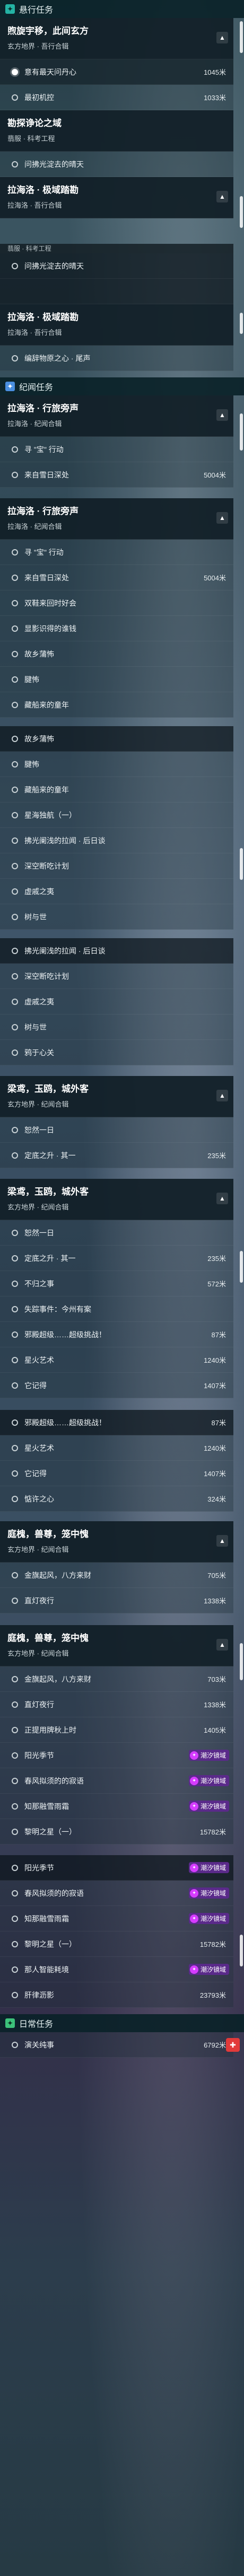  Describe the element at coordinates (117, 1995) in the screenshot. I see `quest-step-row: 肝律沥影 23793米` at that location.